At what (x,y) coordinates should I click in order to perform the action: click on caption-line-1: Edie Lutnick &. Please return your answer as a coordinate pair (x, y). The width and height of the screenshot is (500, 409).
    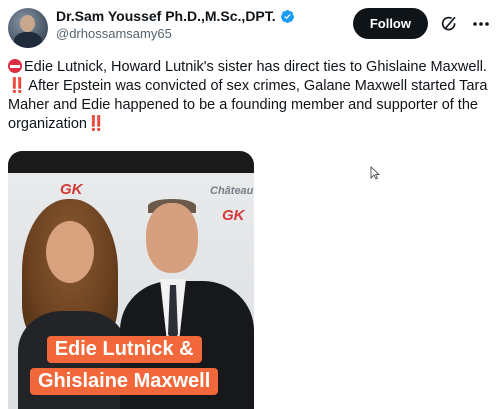
    Looking at the image, I should click on (124, 349).